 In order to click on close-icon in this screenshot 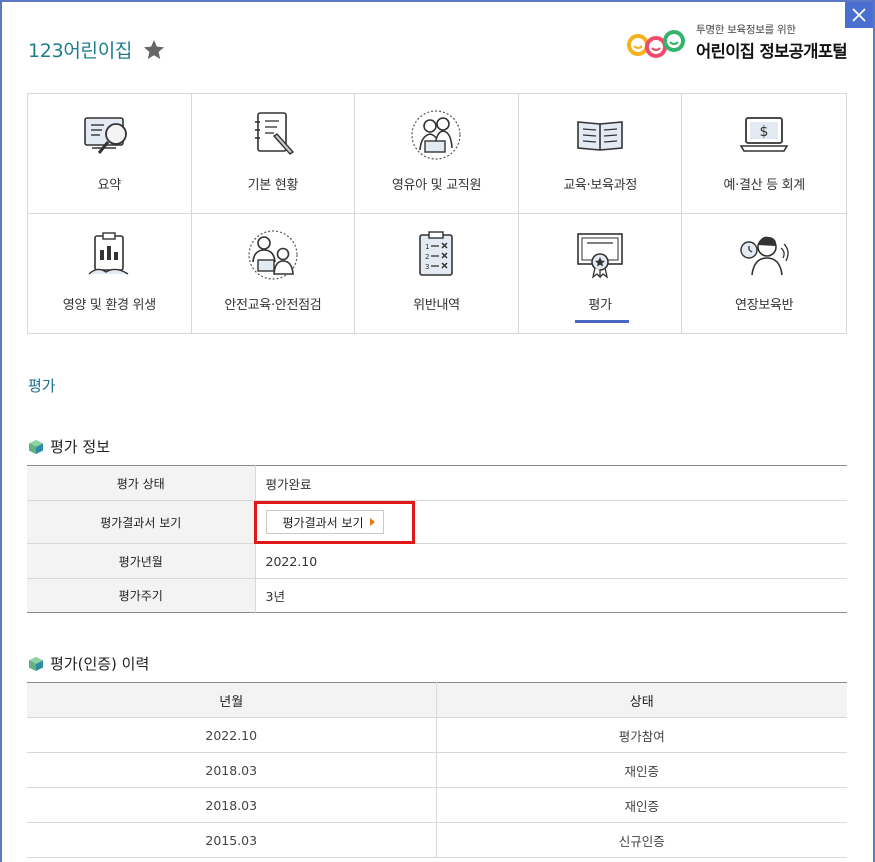, I will do `click(859, 15)`.